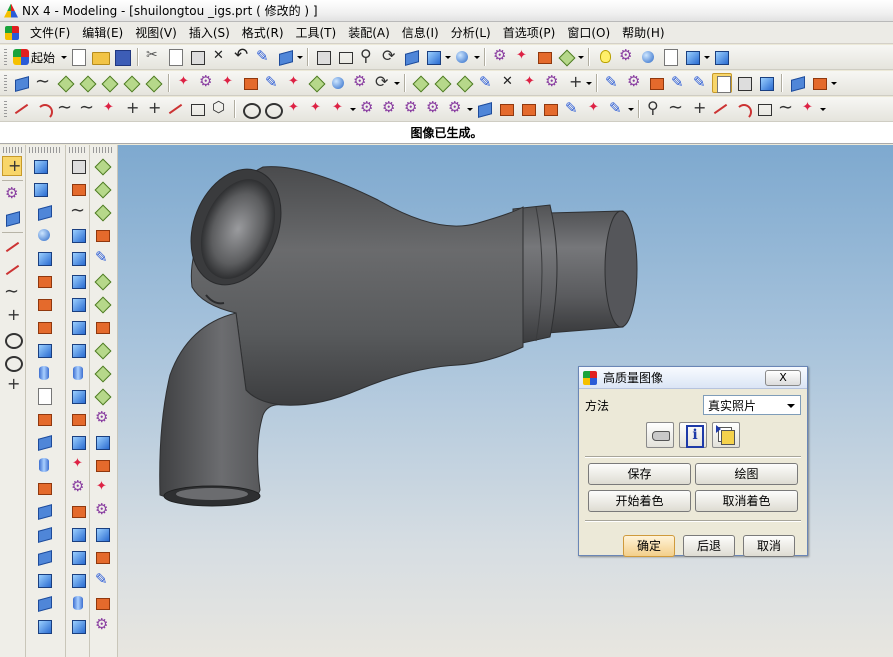  Describe the element at coordinates (44, 465) in the screenshot. I see `tube-feature-icon` at that location.